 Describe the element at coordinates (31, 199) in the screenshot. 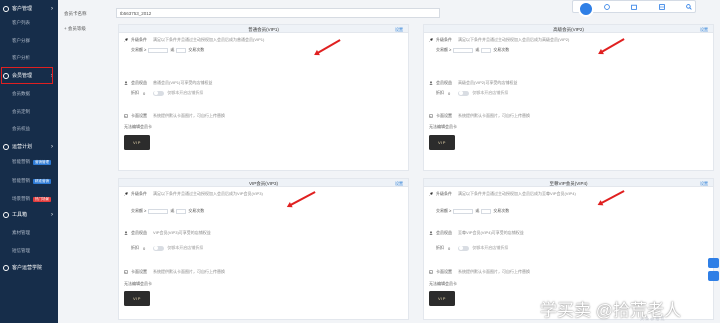

I see `sidebar-item: 场景营销 热门场景` at that location.